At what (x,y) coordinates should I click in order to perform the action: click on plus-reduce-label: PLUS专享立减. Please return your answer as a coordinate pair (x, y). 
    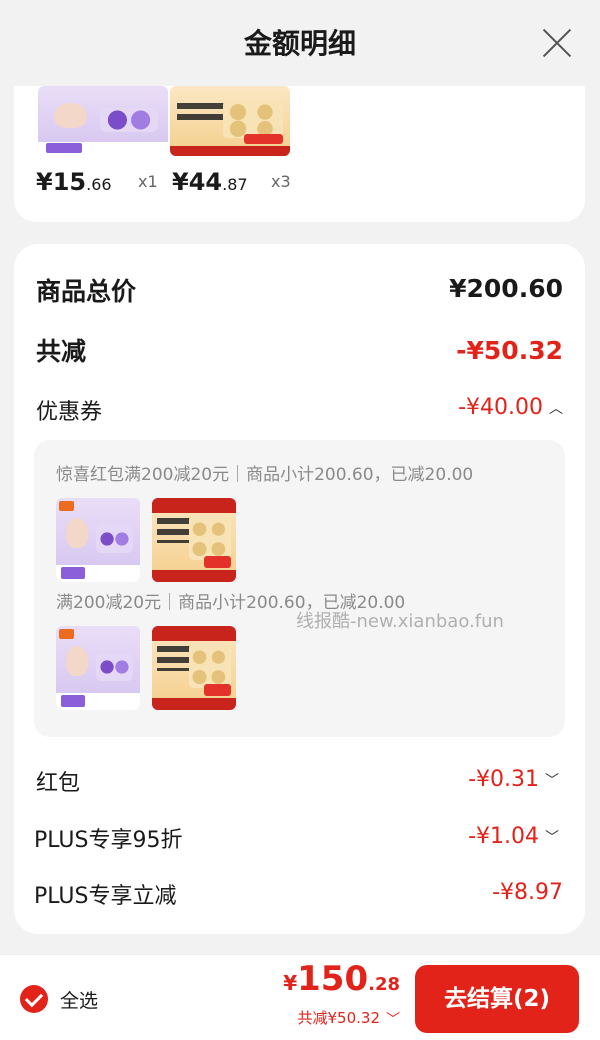
    Looking at the image, I should click on (105, 896).